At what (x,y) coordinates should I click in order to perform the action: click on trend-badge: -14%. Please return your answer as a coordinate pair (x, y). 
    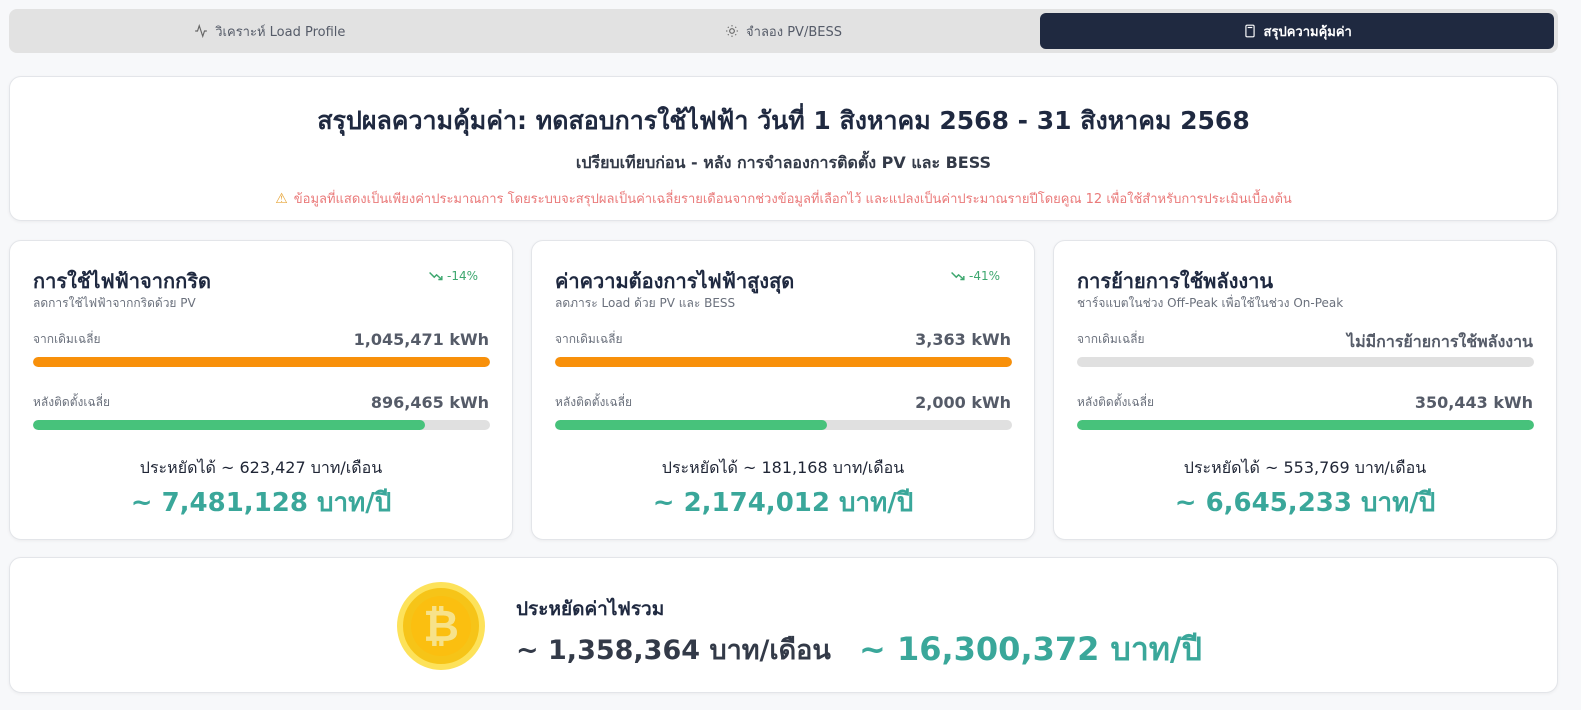
    Looking at the image, I should click on (453, 276).